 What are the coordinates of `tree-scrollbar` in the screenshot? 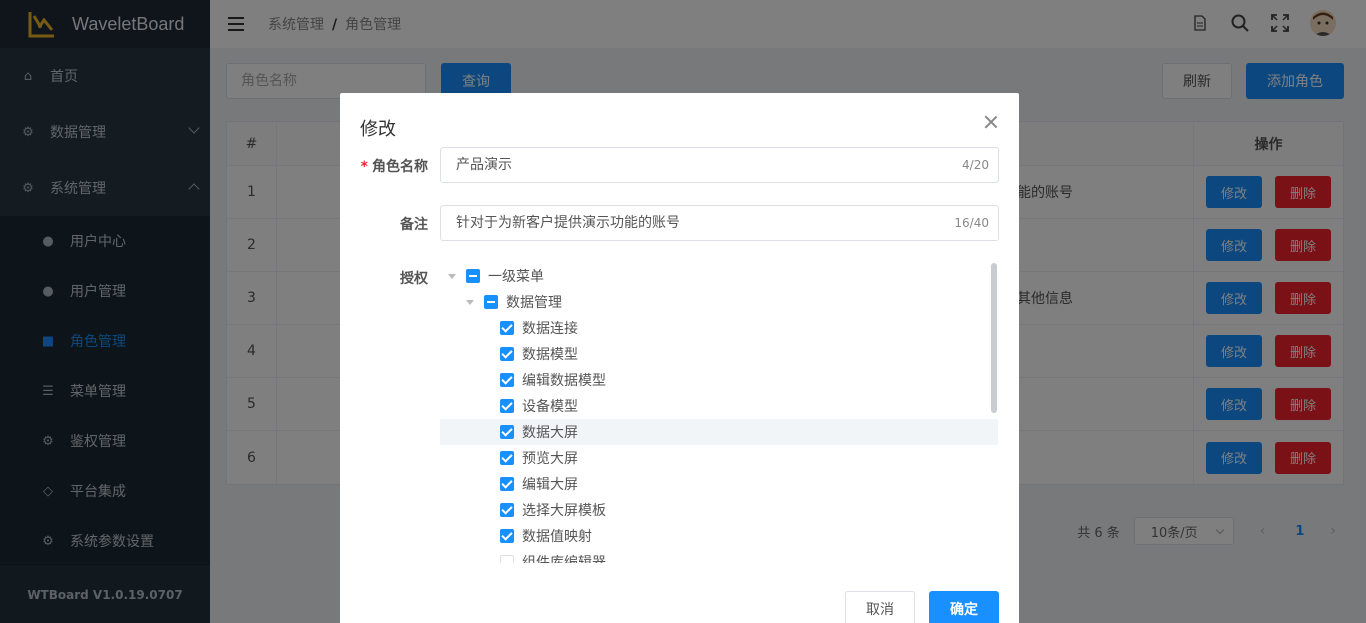 It's located at (994, 338).